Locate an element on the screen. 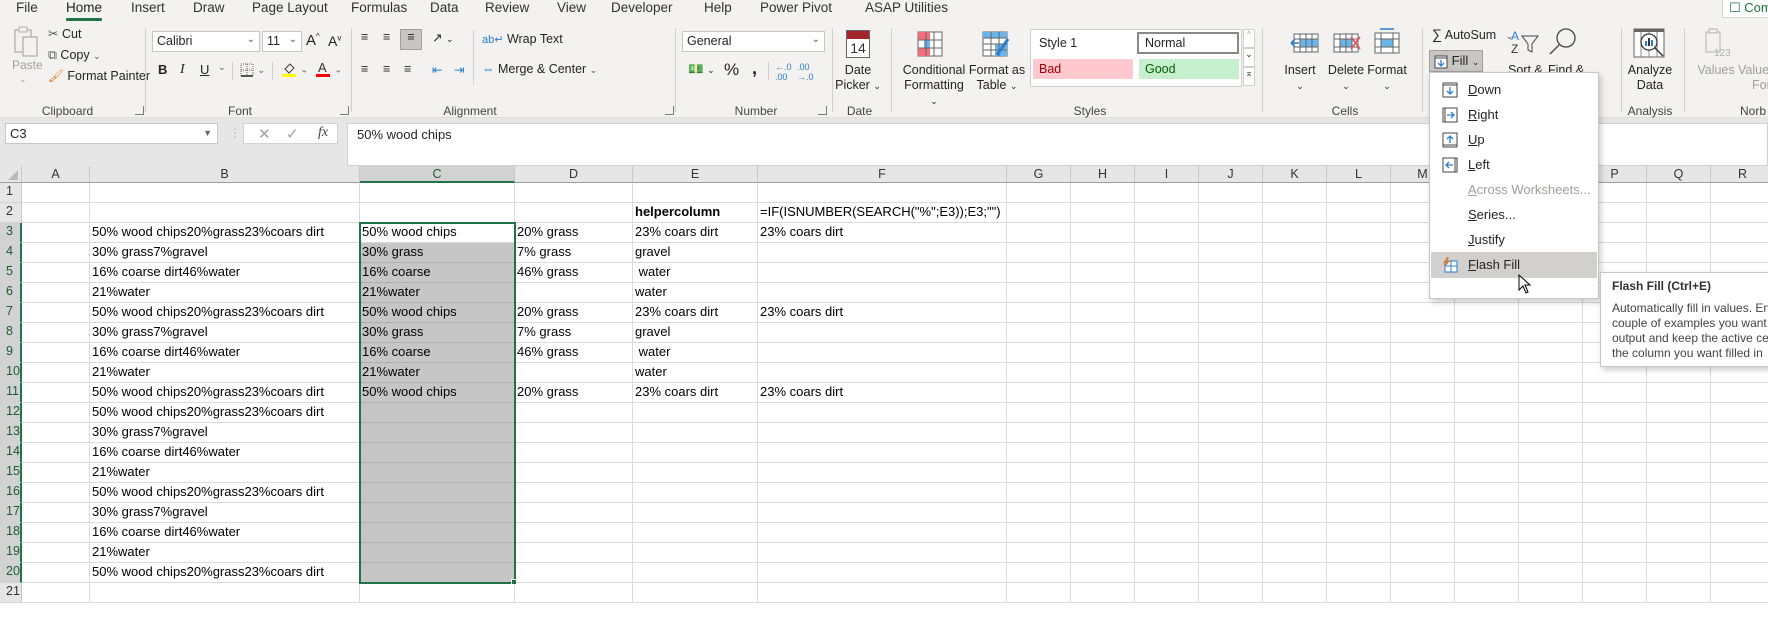  cell-l1 is located at coordinates (1359, 193).